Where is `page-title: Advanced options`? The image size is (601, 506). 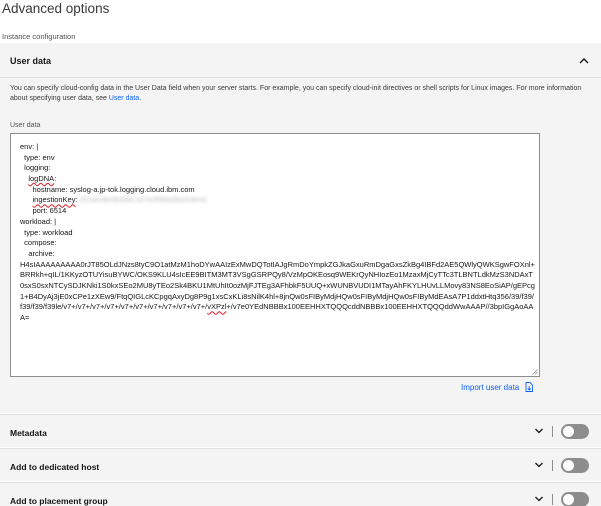 page-title: Advanced options is located at coordinates (56, 8).